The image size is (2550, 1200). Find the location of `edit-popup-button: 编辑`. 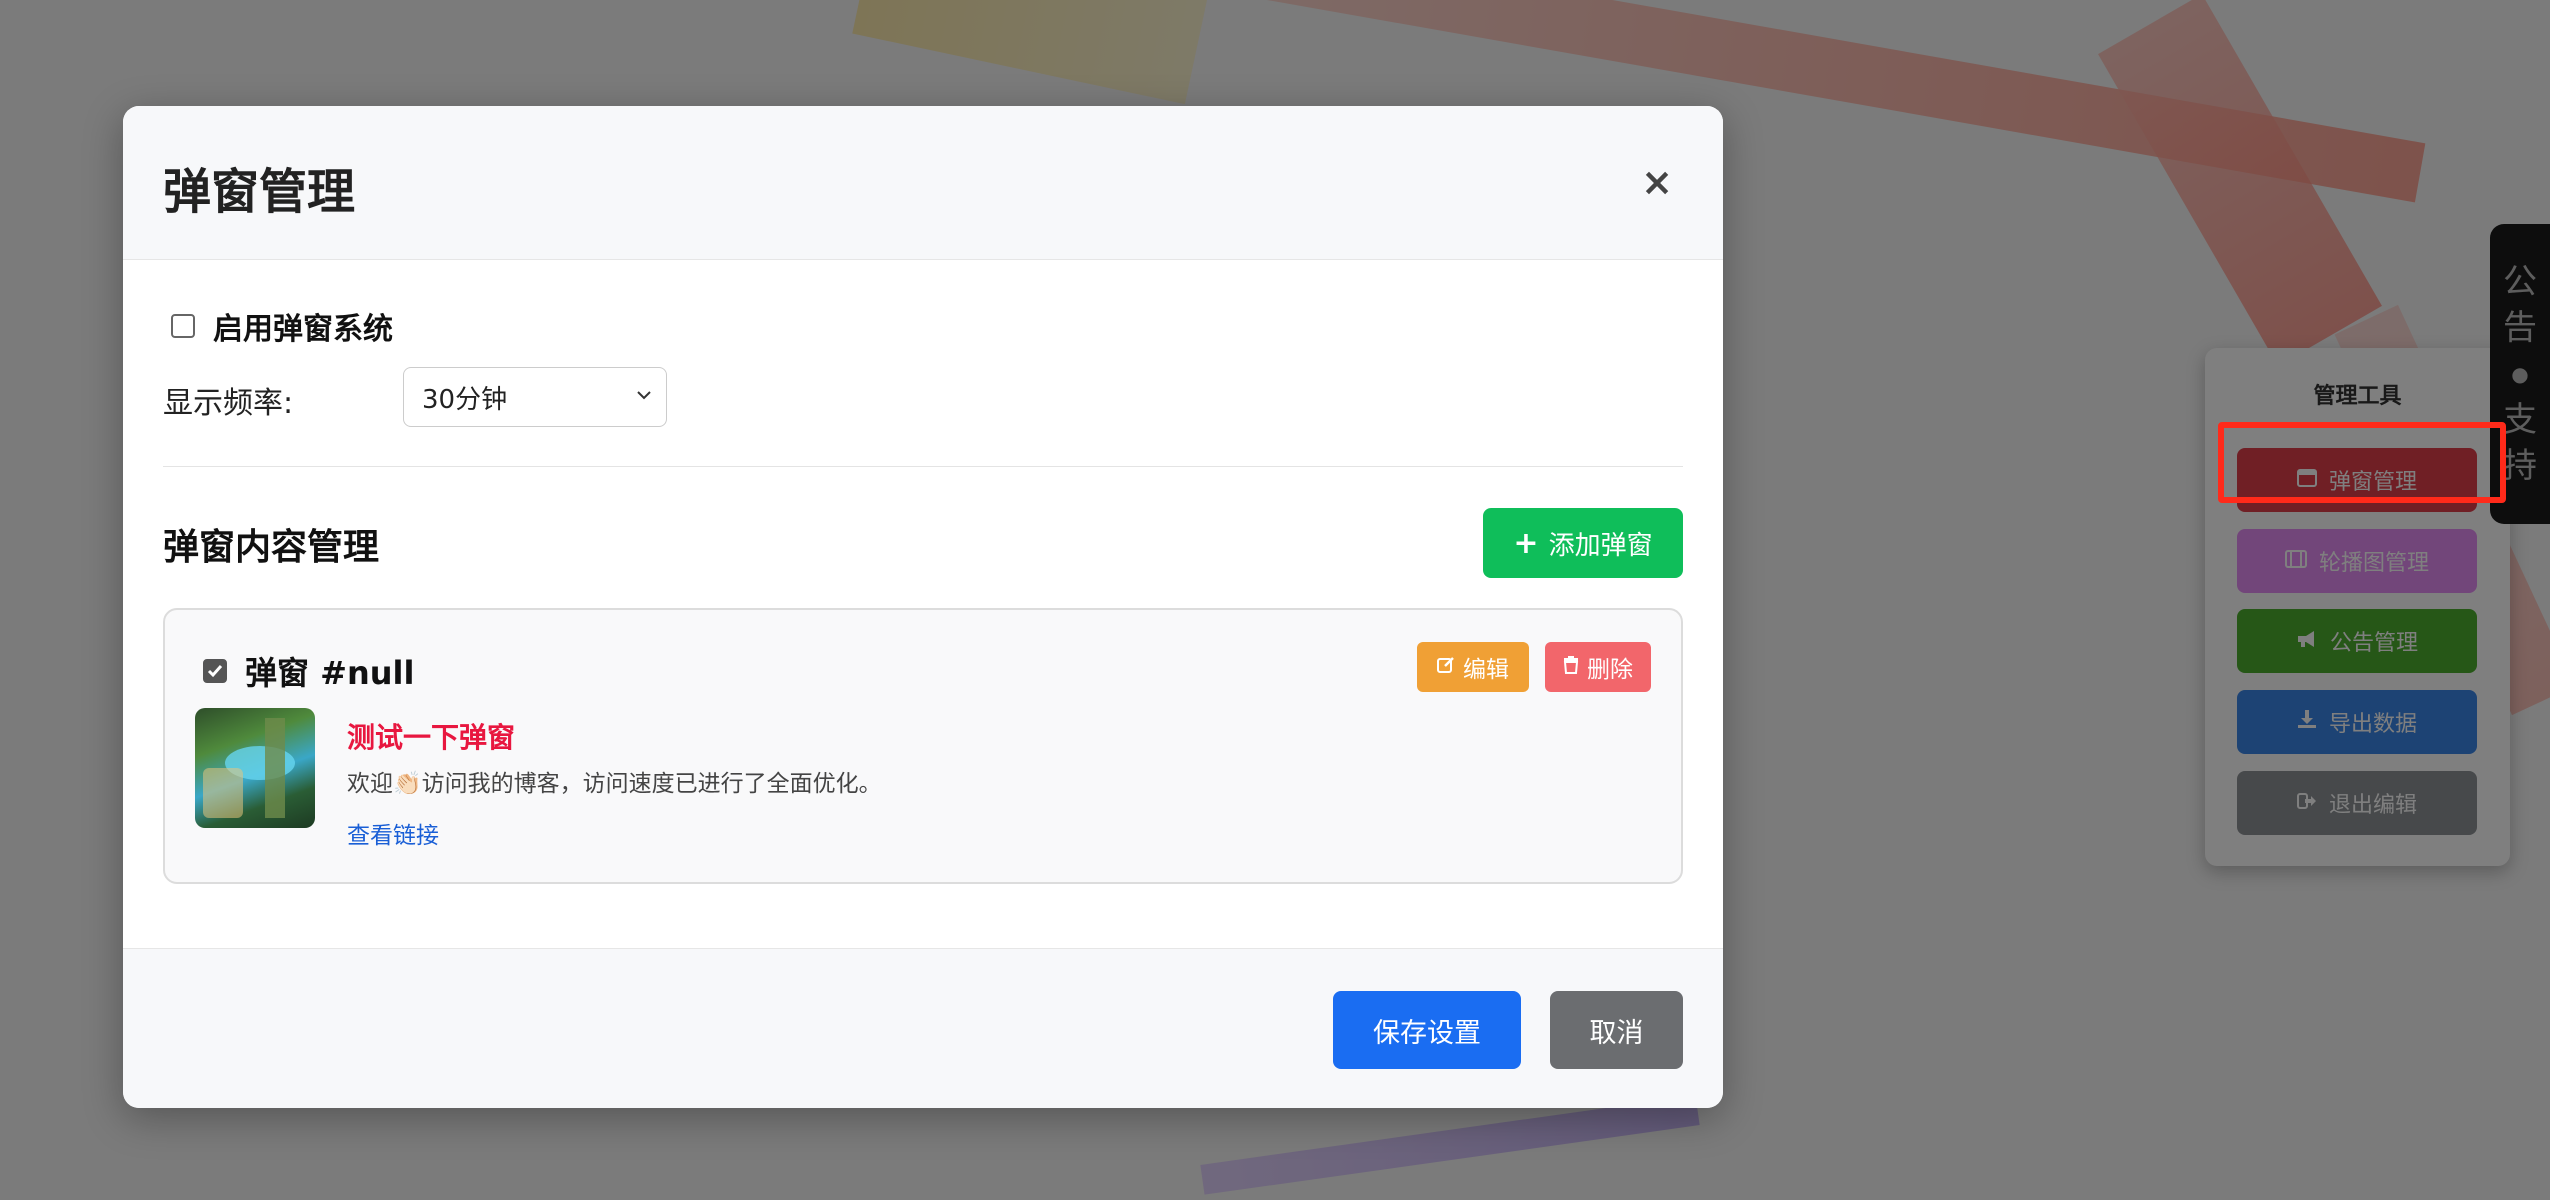

edit-popup-button: 编辑 is located at coordinates (1473, 667).